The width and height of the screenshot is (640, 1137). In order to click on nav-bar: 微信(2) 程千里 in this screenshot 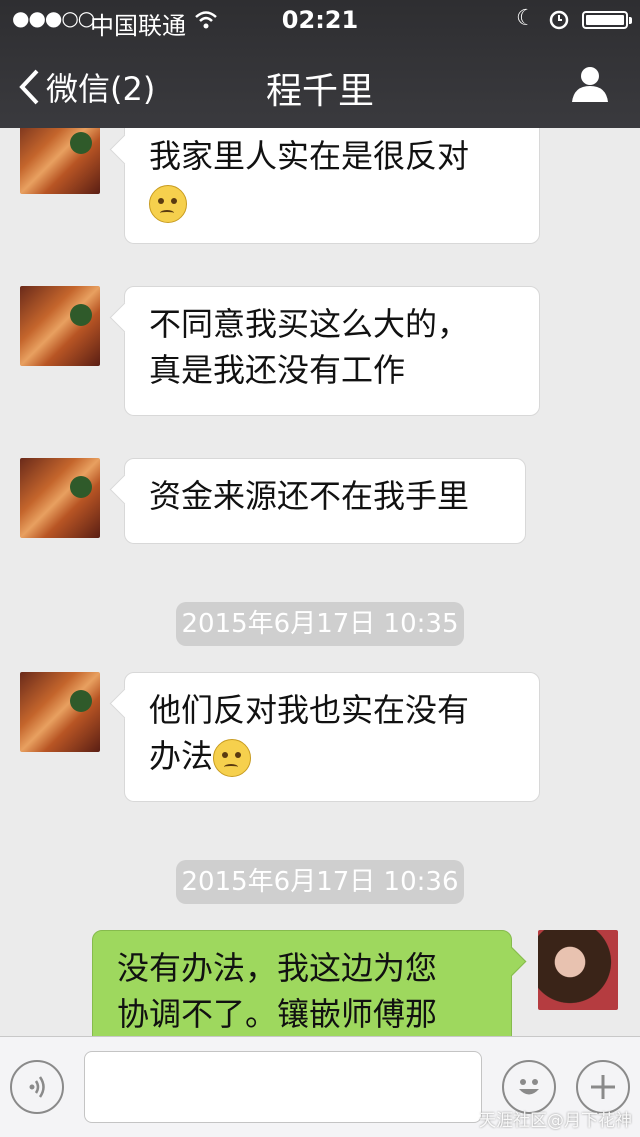, I will do `click(320, 84)`.